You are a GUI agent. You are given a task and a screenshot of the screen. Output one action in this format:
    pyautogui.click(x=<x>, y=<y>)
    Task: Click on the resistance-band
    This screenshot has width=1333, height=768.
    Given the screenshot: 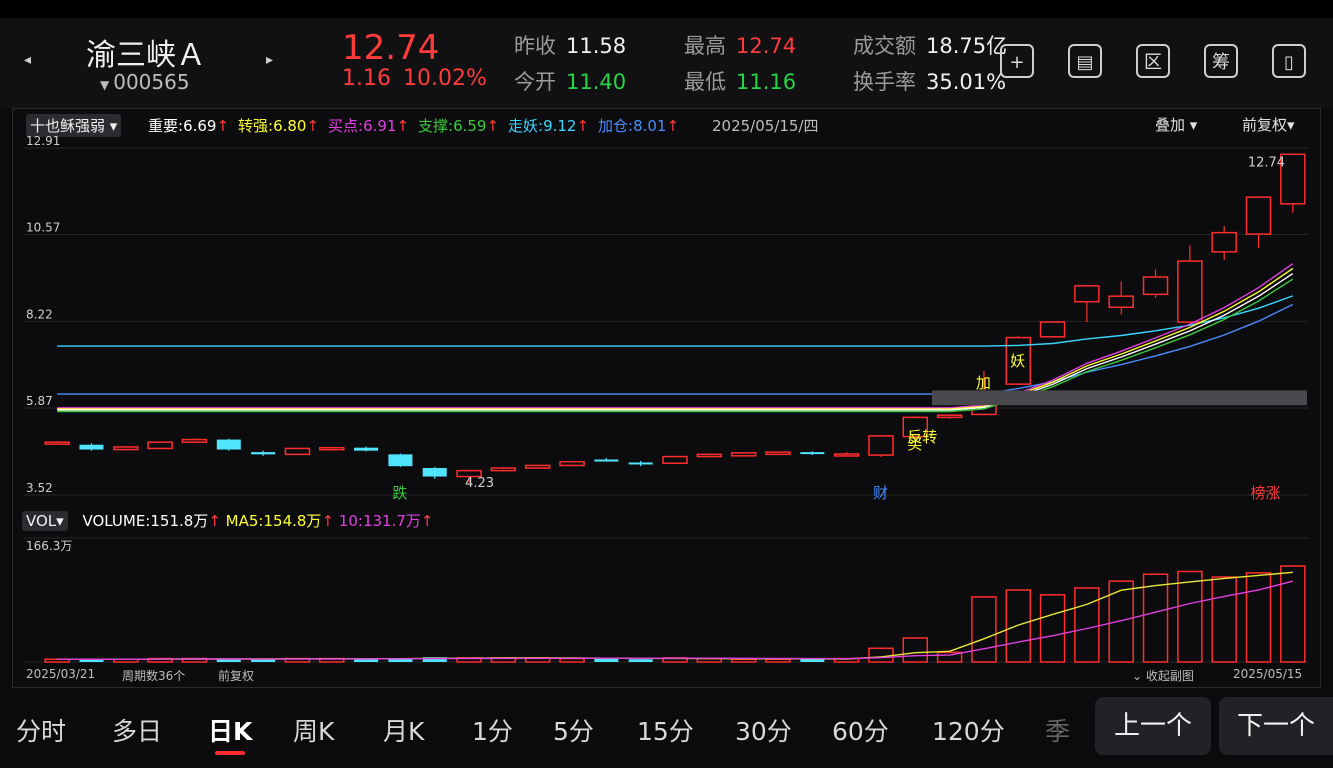 What is the action you would take?
    pyautogui.click(x=1119, y=398)
    